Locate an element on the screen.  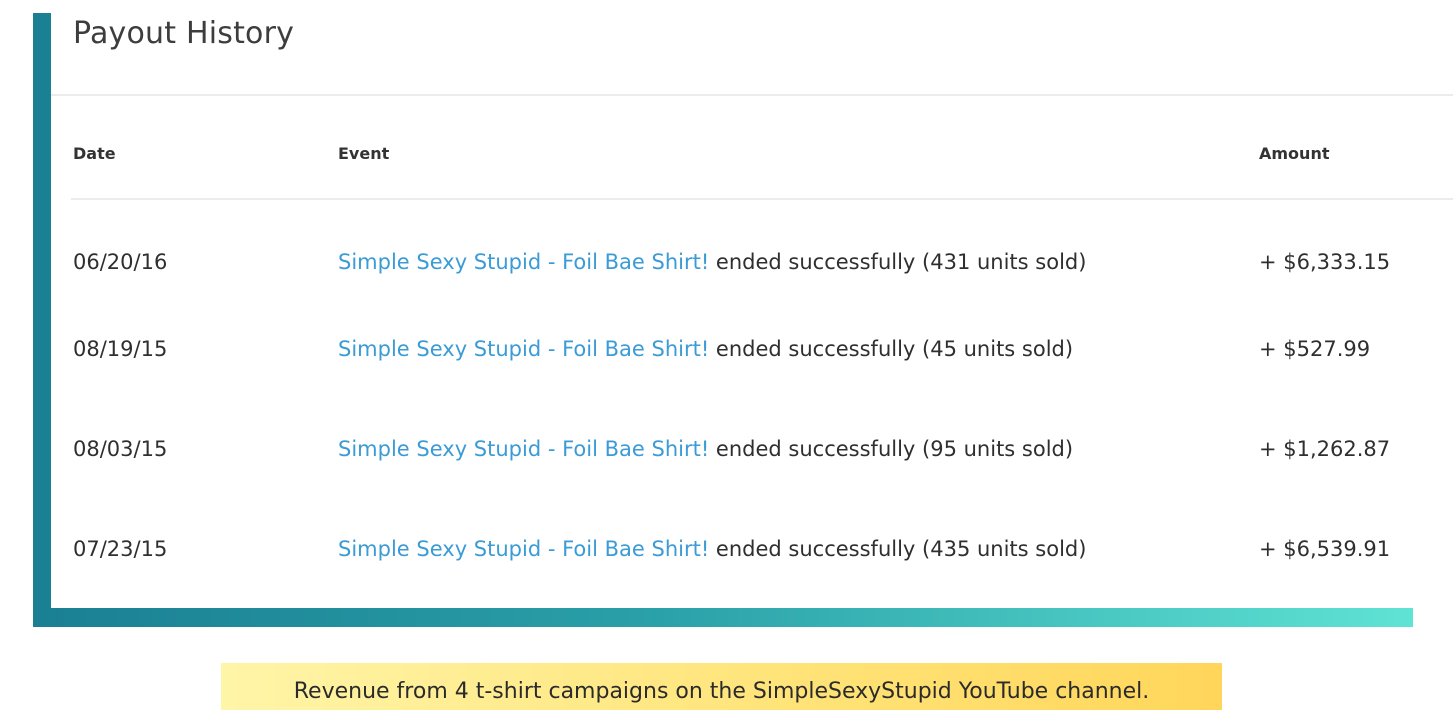
column-header-date: Date is located at coordinates (94, 153).